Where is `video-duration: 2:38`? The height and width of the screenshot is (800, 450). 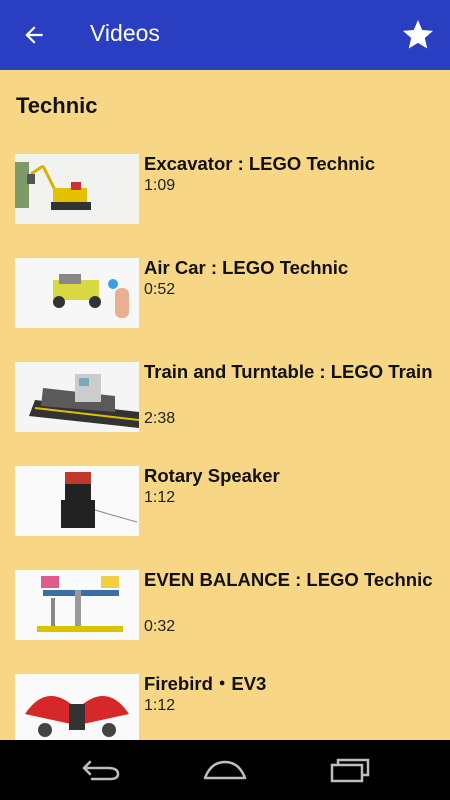
video-duration: 2:38 is located at coordinates (160, 418).